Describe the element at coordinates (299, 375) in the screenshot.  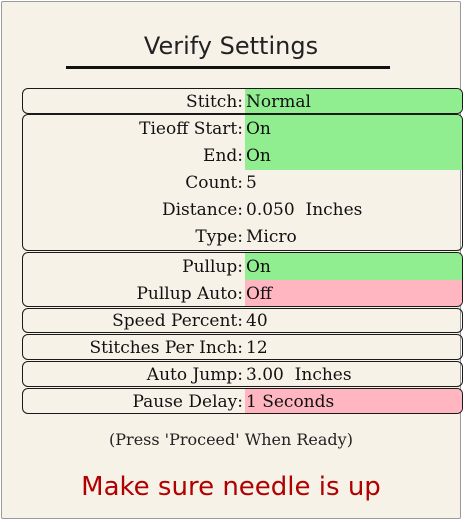
I see `setting-value: 3.00 Inches` at that location.